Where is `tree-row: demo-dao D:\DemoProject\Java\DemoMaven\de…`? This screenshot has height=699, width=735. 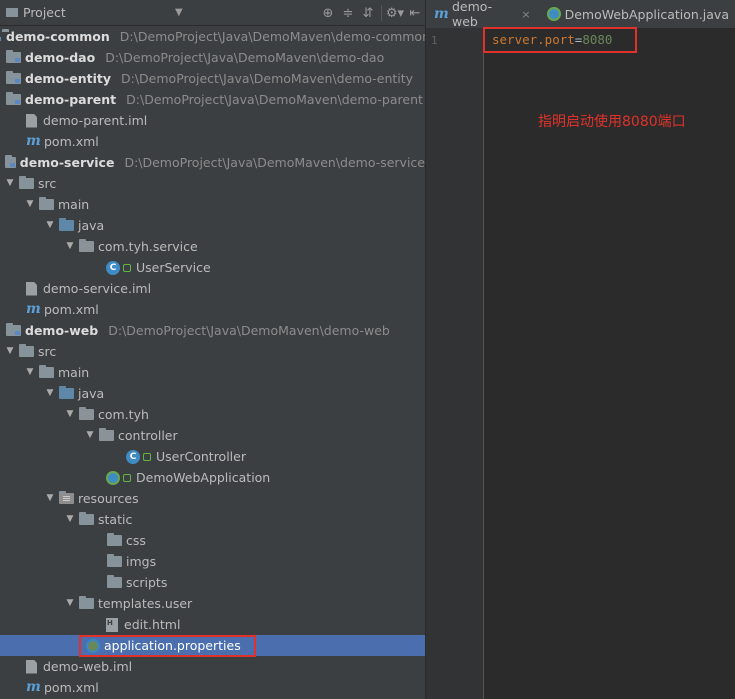 tree-row: demo-dao D:\DemoProject\Java\DemoMaven\de… is located at coordinates (212, 57).